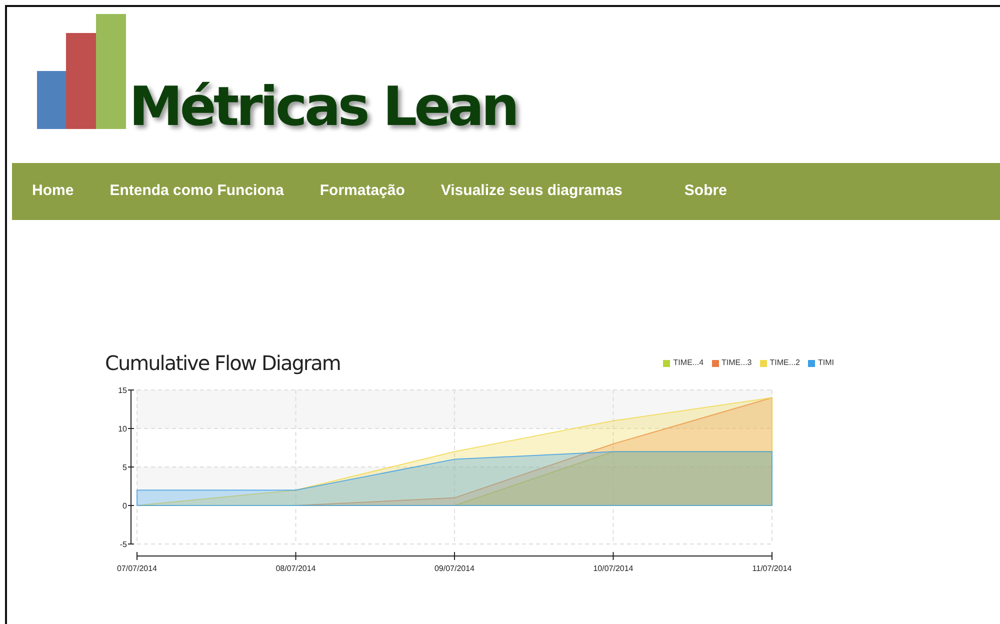  I want to click on axis-label: 0, so click(124, 506).